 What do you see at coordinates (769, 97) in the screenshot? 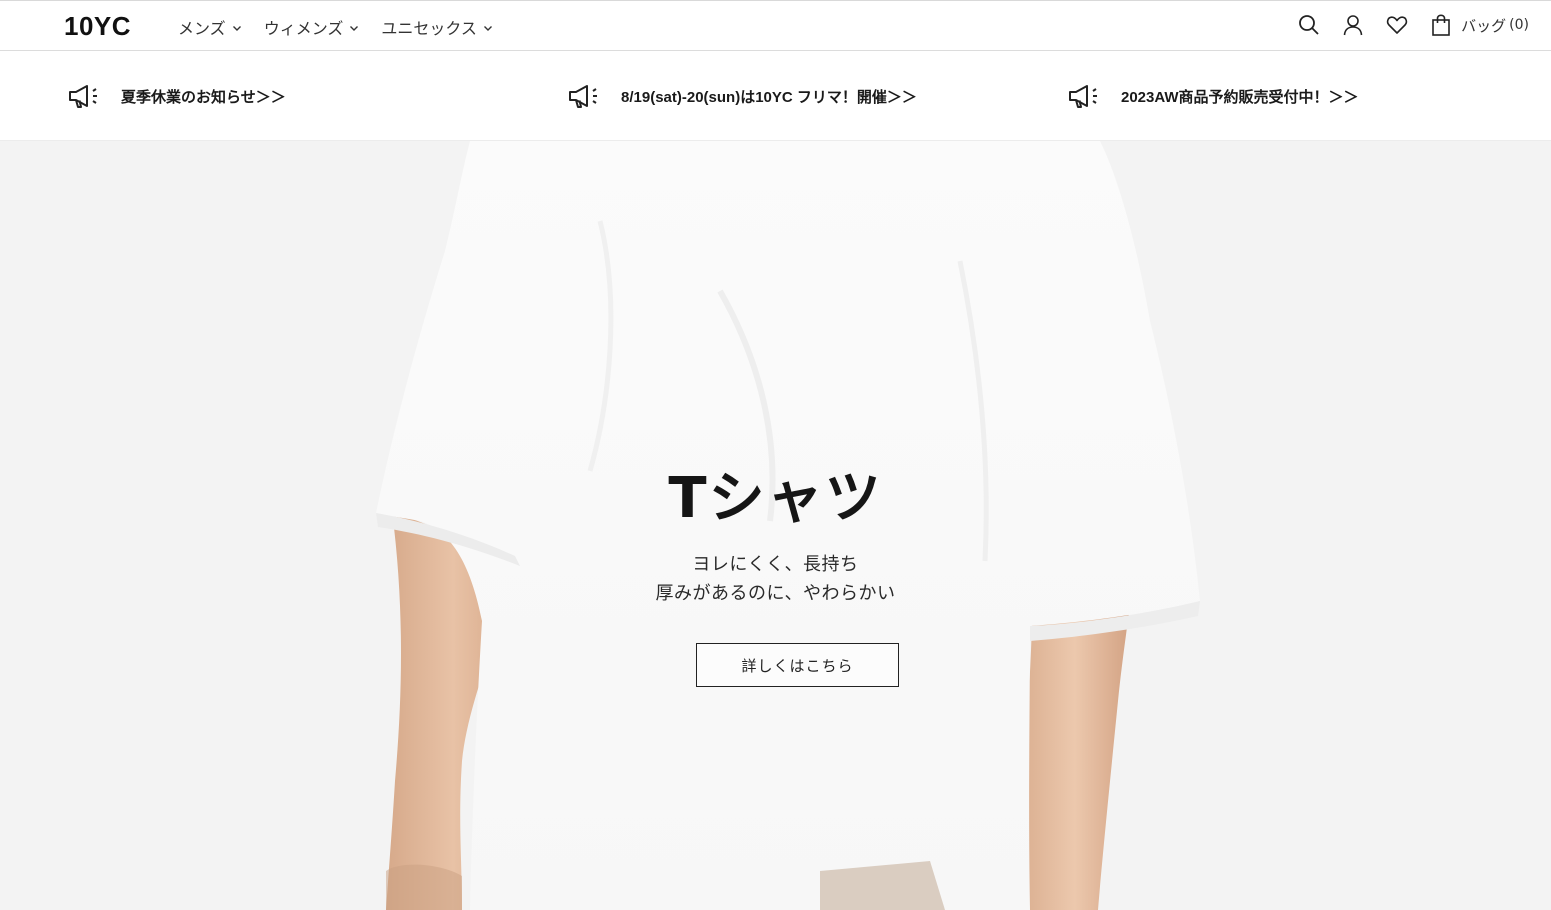
I see `announcement-text: 8/19(sat)-20(sun)は10YC フリマ！開催＞＞` at bounding box center [769, 97].